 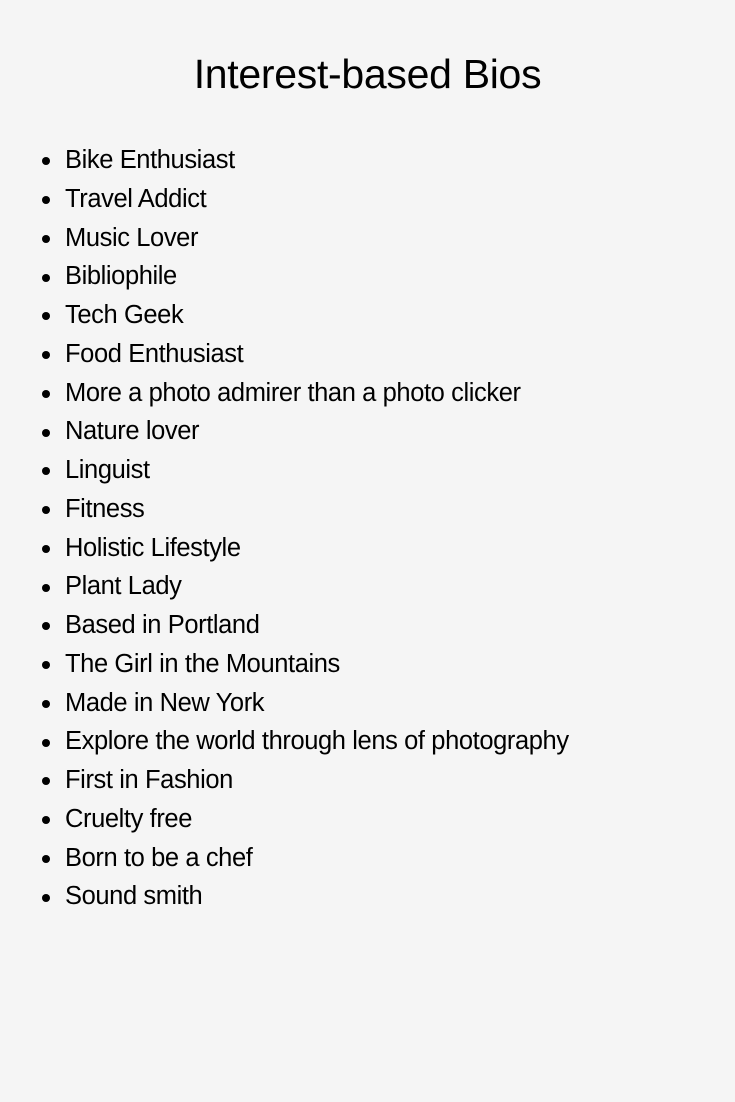 I want to click on list-item-text: Linguist, so click(x=107, y=470).